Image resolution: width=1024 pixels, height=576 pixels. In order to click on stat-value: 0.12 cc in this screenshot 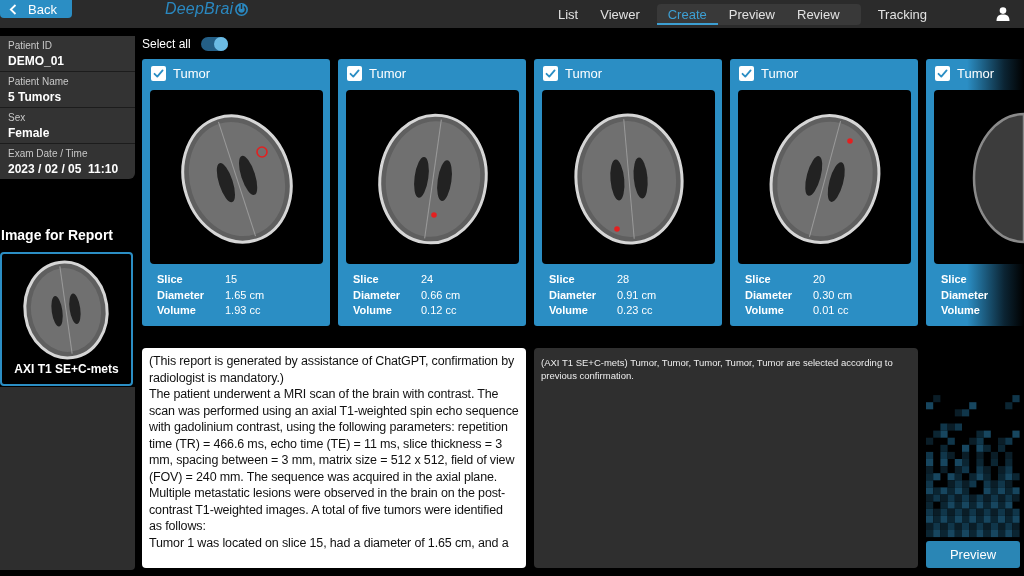, I will do `click(439, 310)`.